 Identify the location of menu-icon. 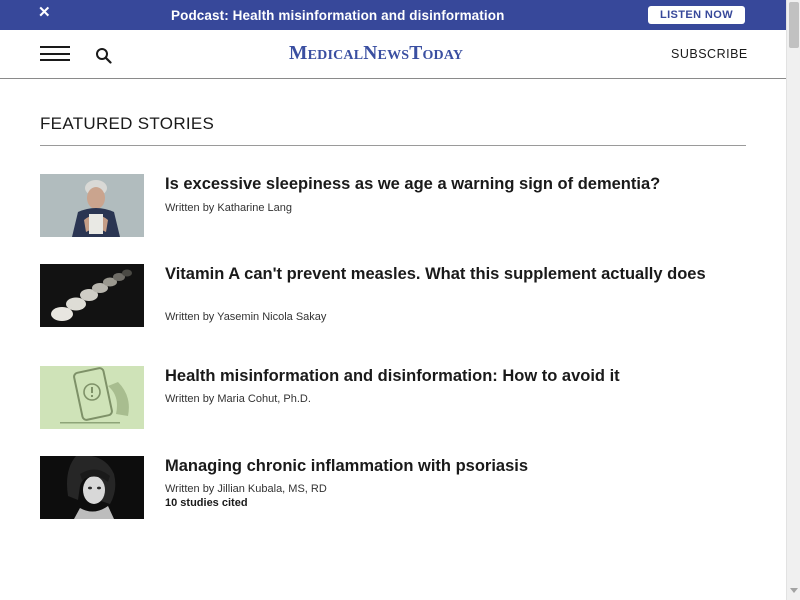
(55, 54).